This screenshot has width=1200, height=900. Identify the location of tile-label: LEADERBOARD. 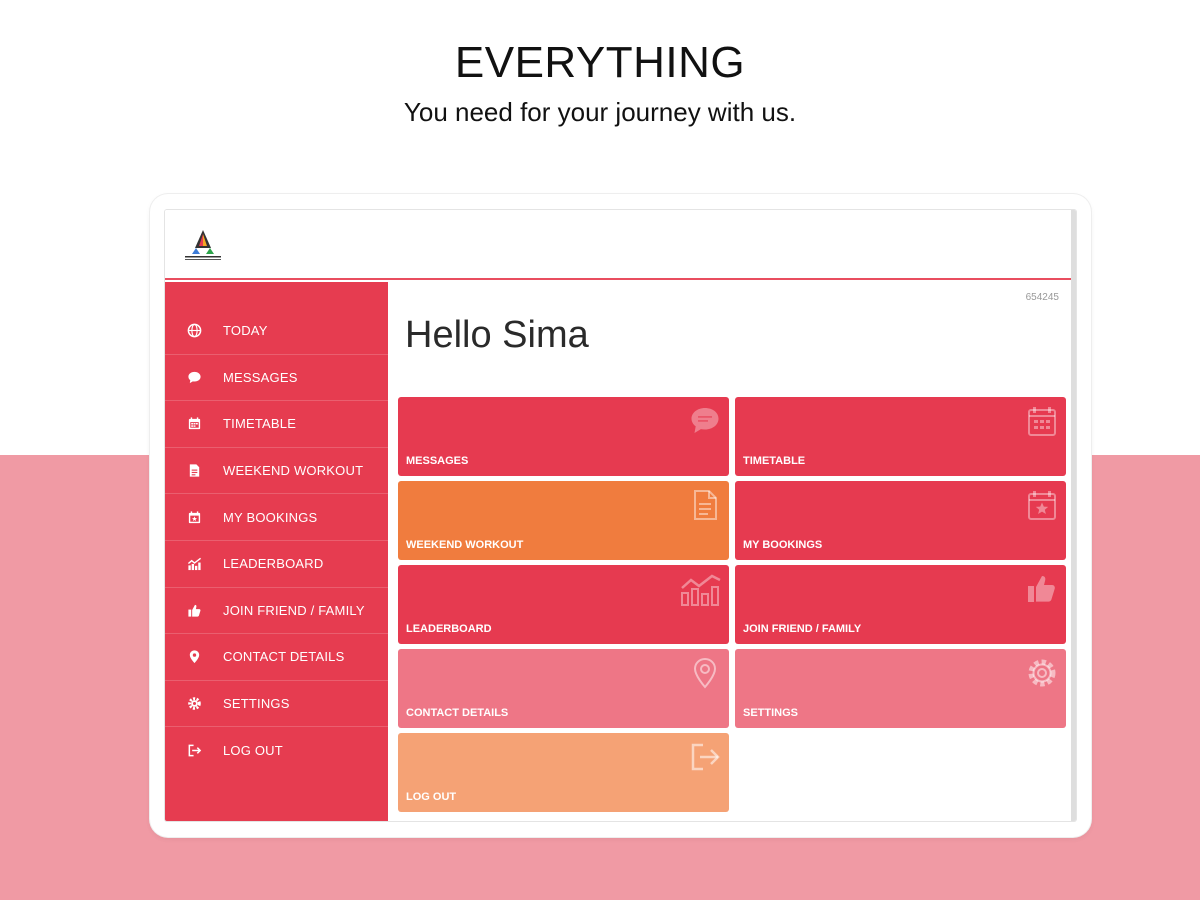
(449, 629).